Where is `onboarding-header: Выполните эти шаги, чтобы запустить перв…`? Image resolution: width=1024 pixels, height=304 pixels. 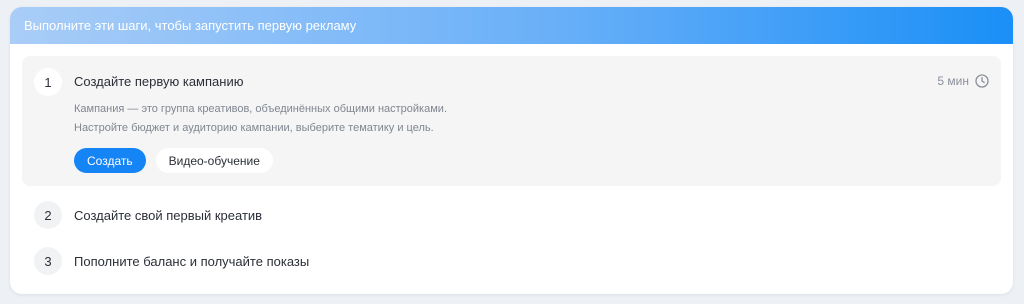 onboarding-header: Выполните эти шаги, чтобы запустить перв… is located at coordinates (511, 25).